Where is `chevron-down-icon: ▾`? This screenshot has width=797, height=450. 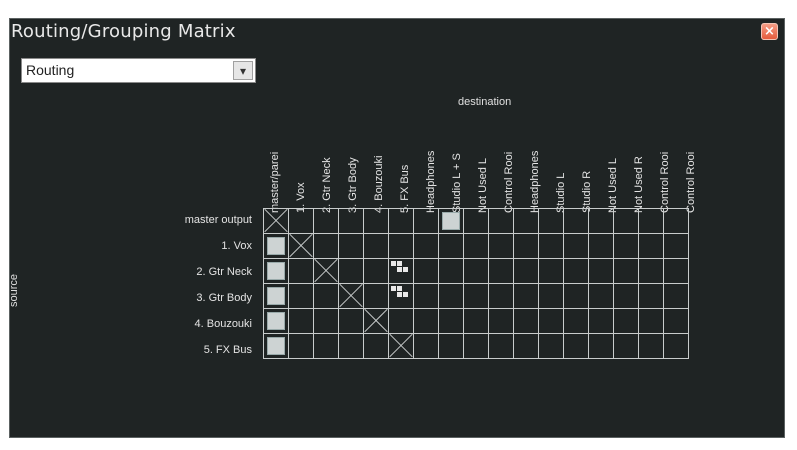 chevron-down-icon: ▾ is located at coordinates (243, 70).